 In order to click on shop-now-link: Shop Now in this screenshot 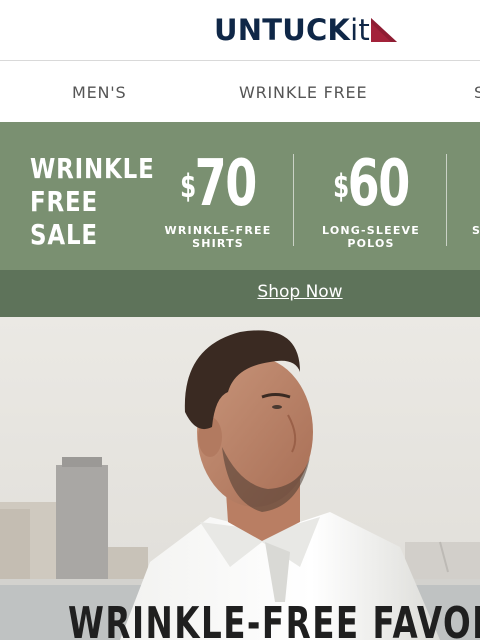, I will do `click(240, 292)`.